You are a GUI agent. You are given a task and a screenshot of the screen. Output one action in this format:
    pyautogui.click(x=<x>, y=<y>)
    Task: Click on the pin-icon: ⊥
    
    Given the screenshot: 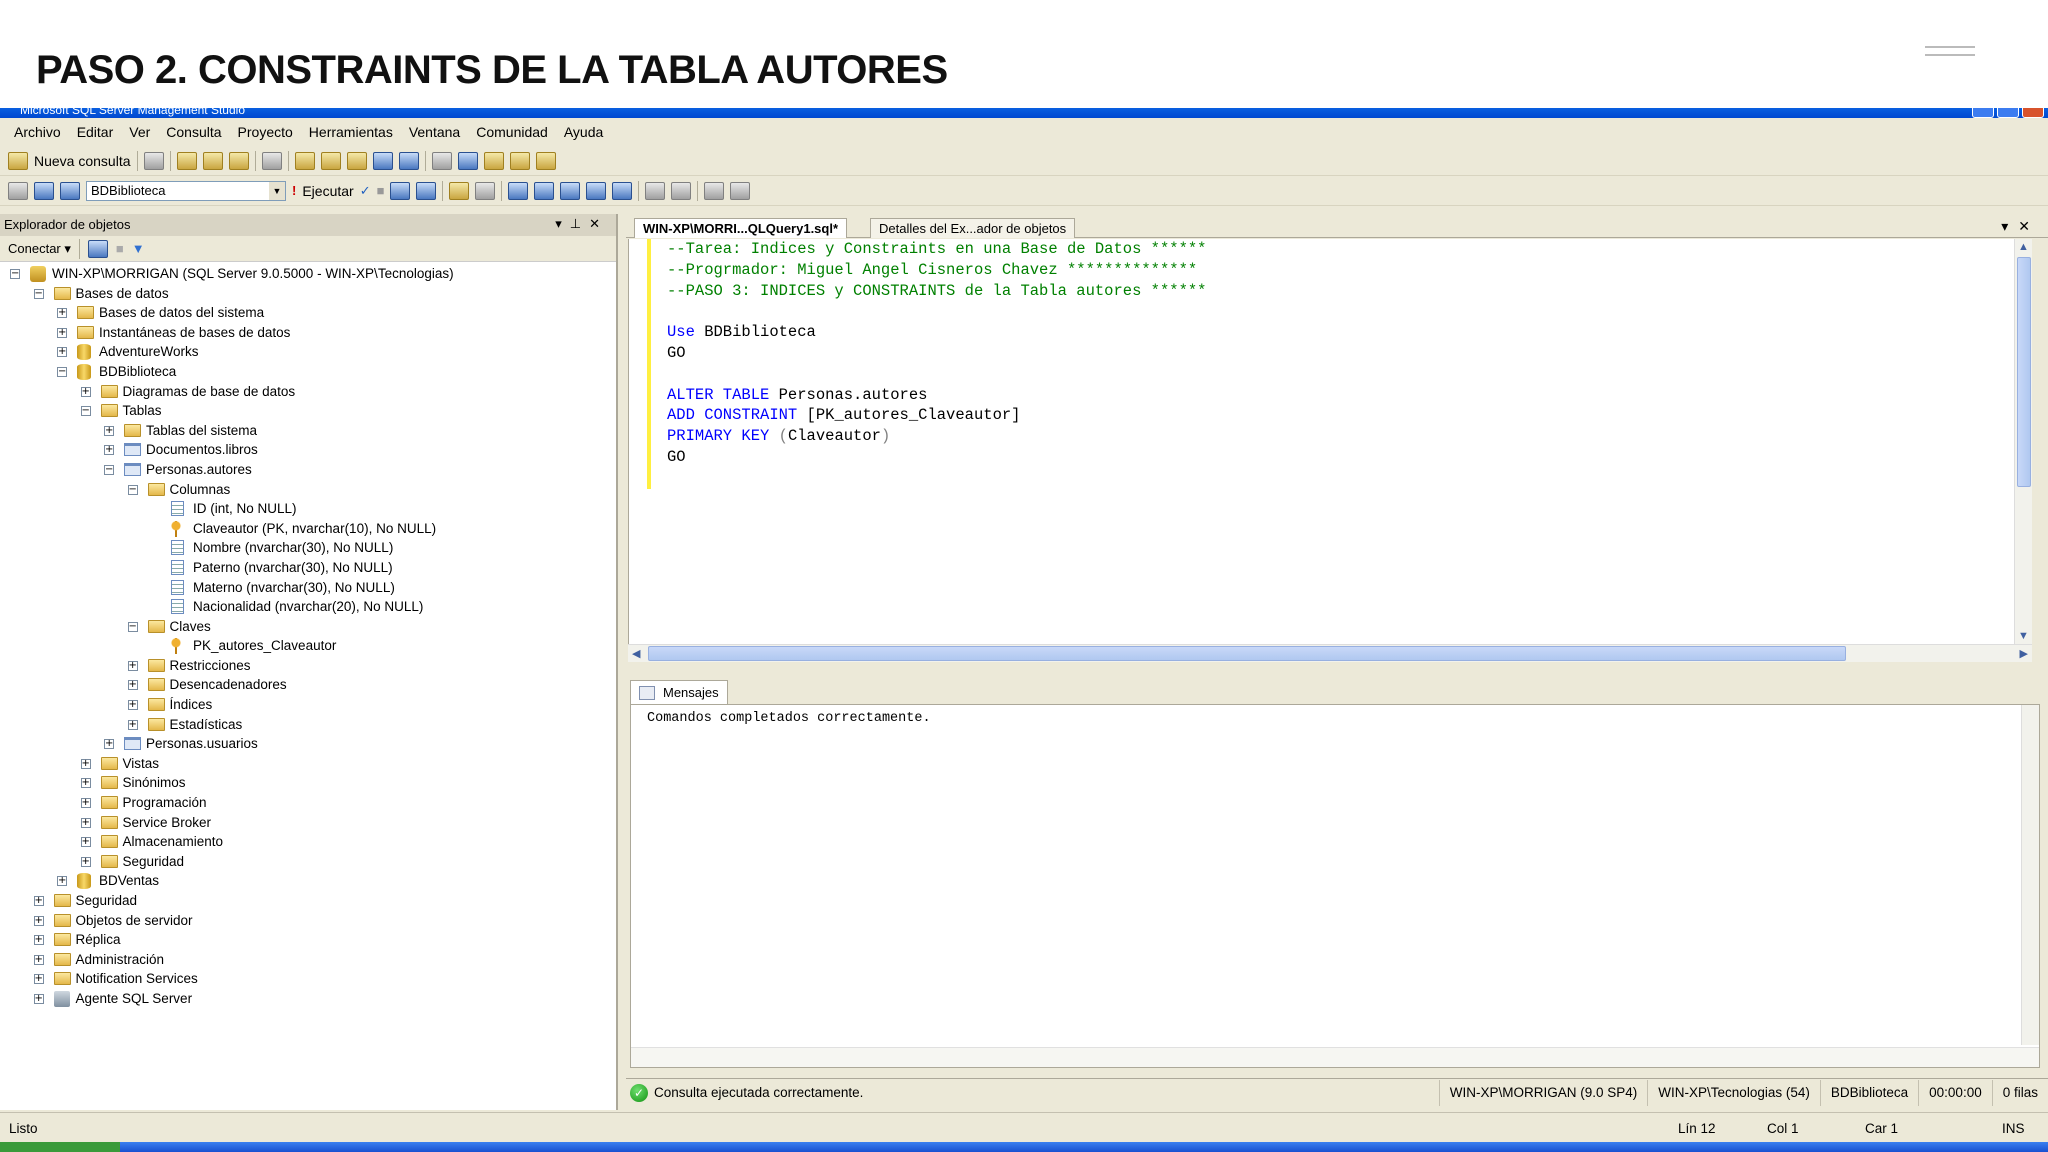 What is the action you would take?
    pyautogui.click(x=579, y=223)
    